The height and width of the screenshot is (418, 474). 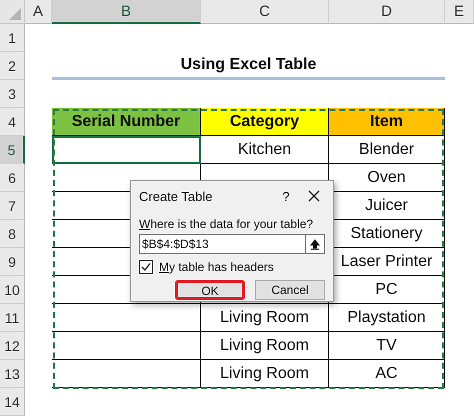 I want to click on collapse-button, so click(x=315, y=244).